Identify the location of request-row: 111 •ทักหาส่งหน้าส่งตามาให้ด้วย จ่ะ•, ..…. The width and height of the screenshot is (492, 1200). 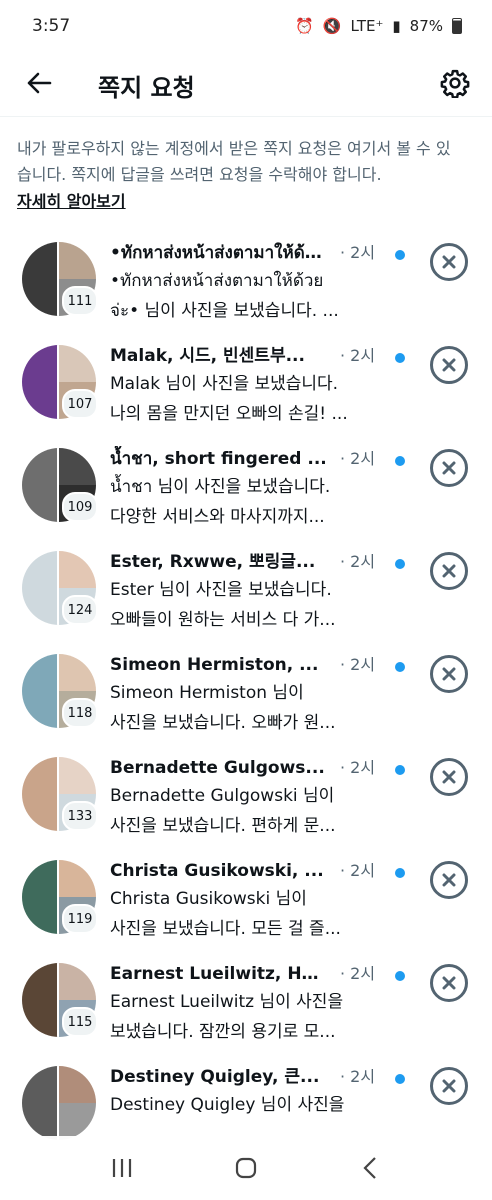
(246, 291).